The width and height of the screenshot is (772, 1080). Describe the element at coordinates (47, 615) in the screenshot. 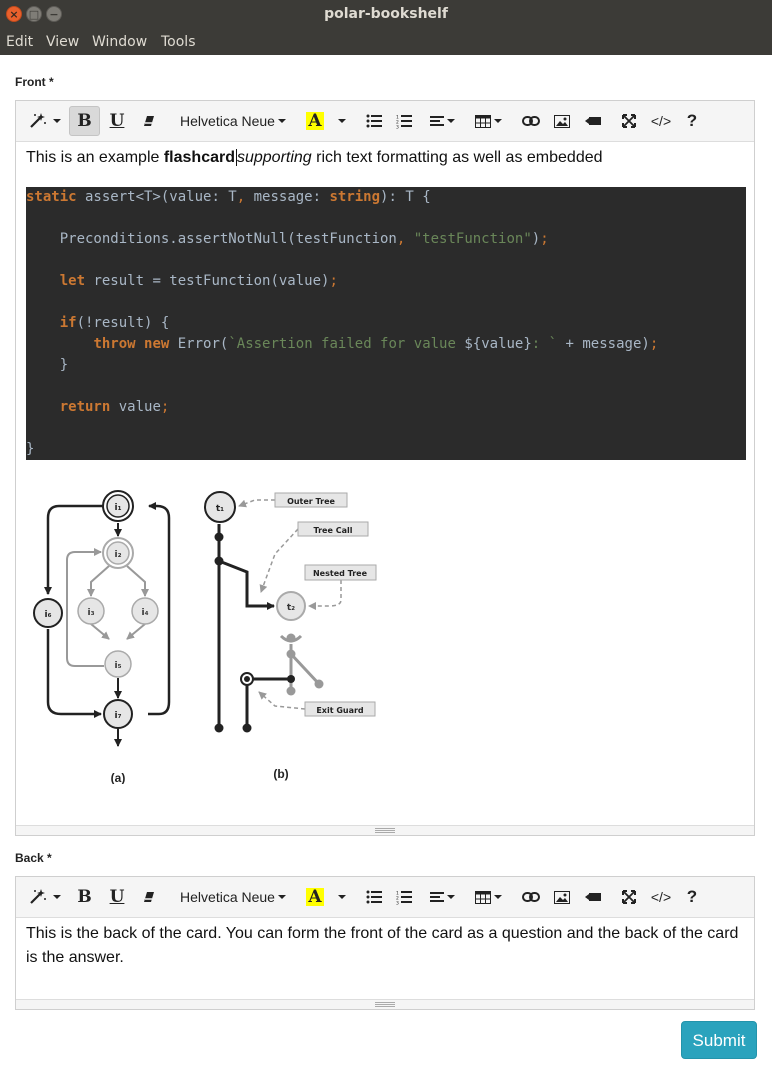

I see `node-i6: i₆` at that location.